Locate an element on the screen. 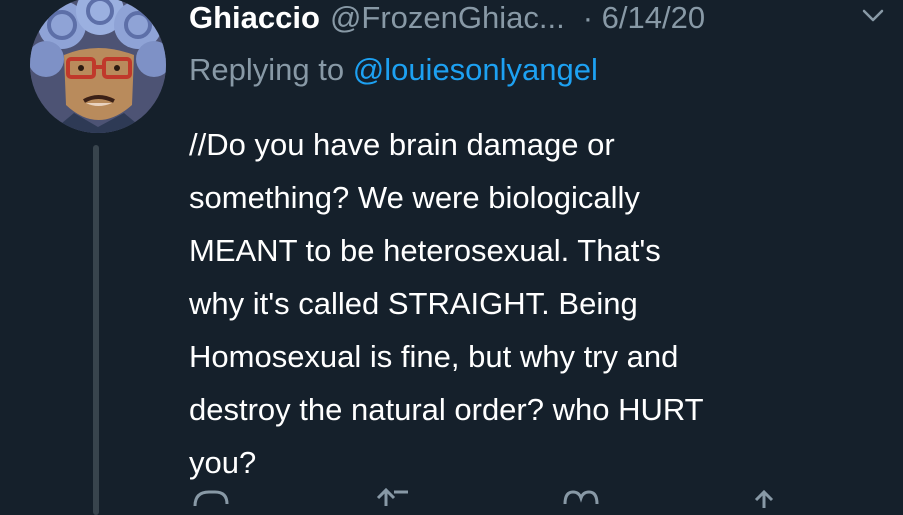 The image size is (903, 515). replying-to-label: Replying to is located at coordinates (267, 69).